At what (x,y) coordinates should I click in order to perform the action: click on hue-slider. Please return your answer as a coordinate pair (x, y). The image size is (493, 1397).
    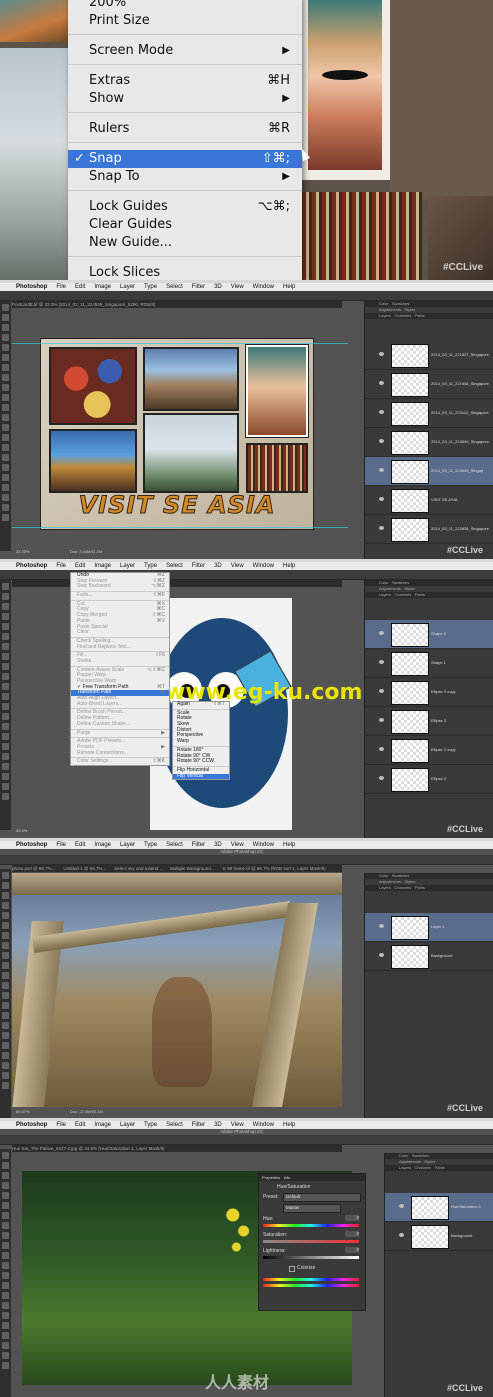
    Looking at the image, I should click on (311, 1225).